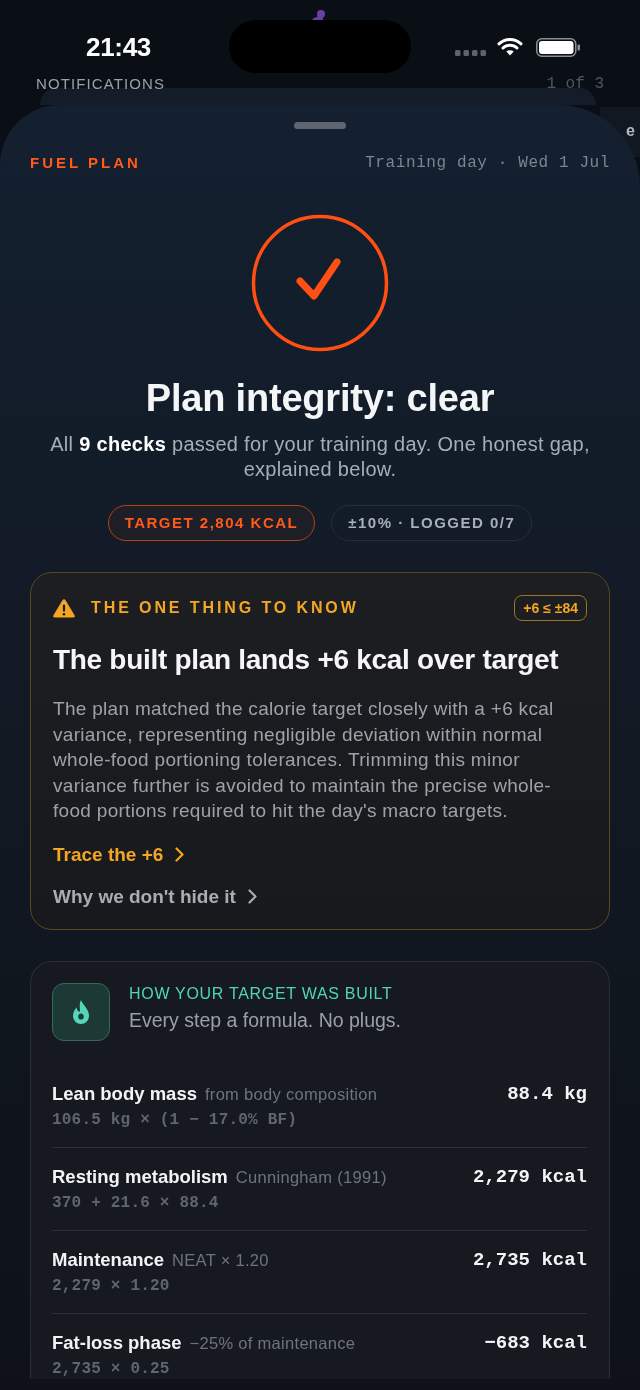 The width and height of the screenshot is (640, 1390). What do you see at coordinates (108, 1259) in the screenshot?
I see `step-label: Maintenance` at bounding box center [108, 1259].